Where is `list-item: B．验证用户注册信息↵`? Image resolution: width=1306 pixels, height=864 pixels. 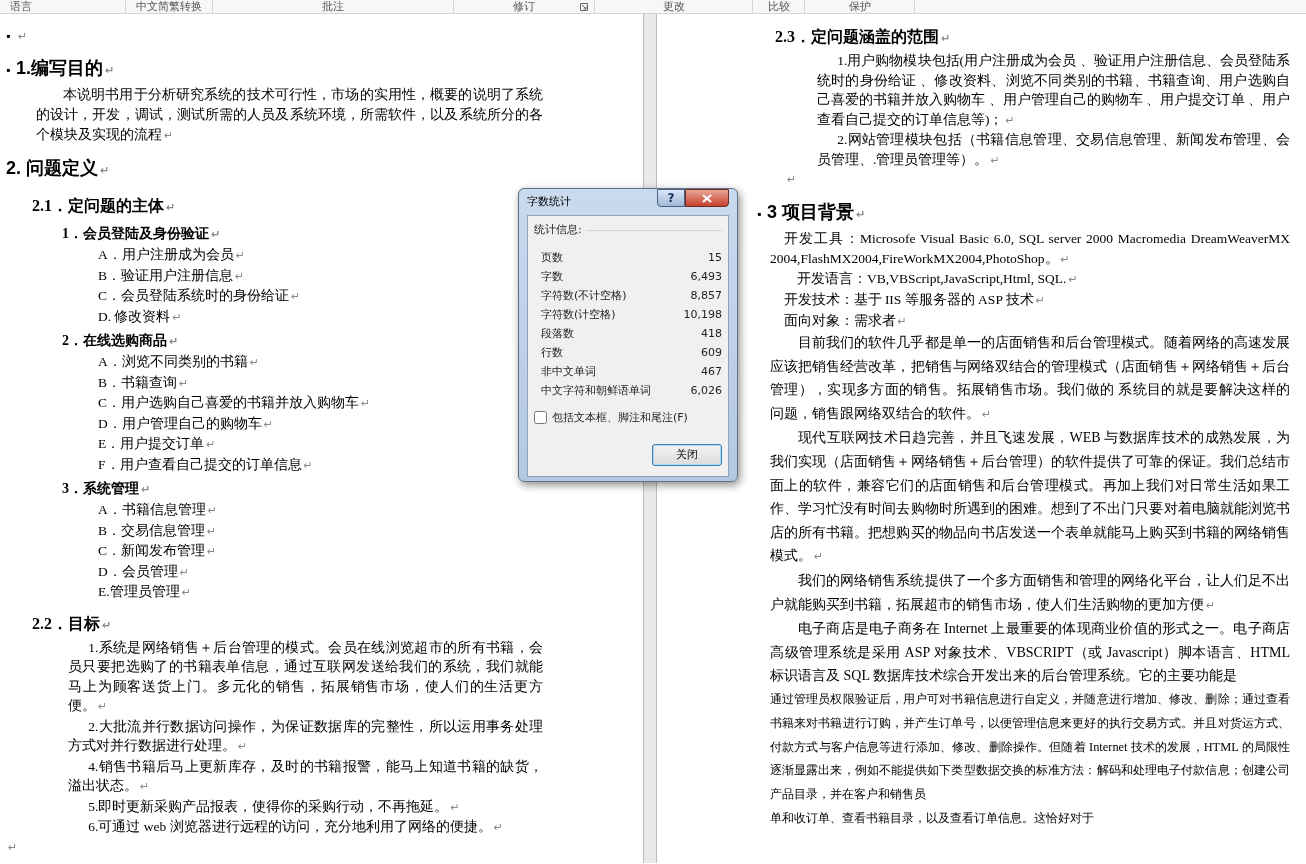 list-item: B．验证用户注册信息↵ is located at coordinates (171, 275).